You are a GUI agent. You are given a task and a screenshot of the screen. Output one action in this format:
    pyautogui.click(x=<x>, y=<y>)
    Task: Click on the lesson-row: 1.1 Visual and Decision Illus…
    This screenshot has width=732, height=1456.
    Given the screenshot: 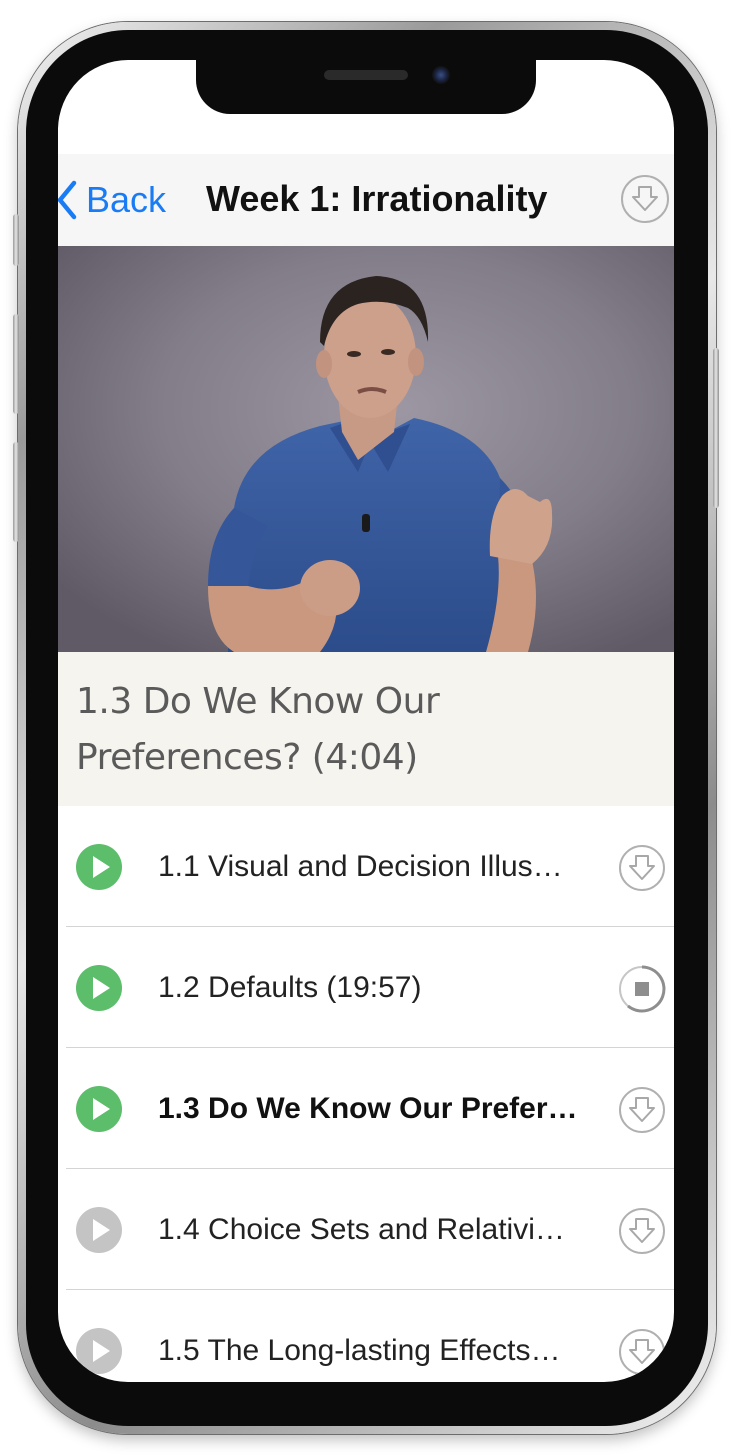 What is the action you would take?
    pyautogui.click(x=366, y=866)
    